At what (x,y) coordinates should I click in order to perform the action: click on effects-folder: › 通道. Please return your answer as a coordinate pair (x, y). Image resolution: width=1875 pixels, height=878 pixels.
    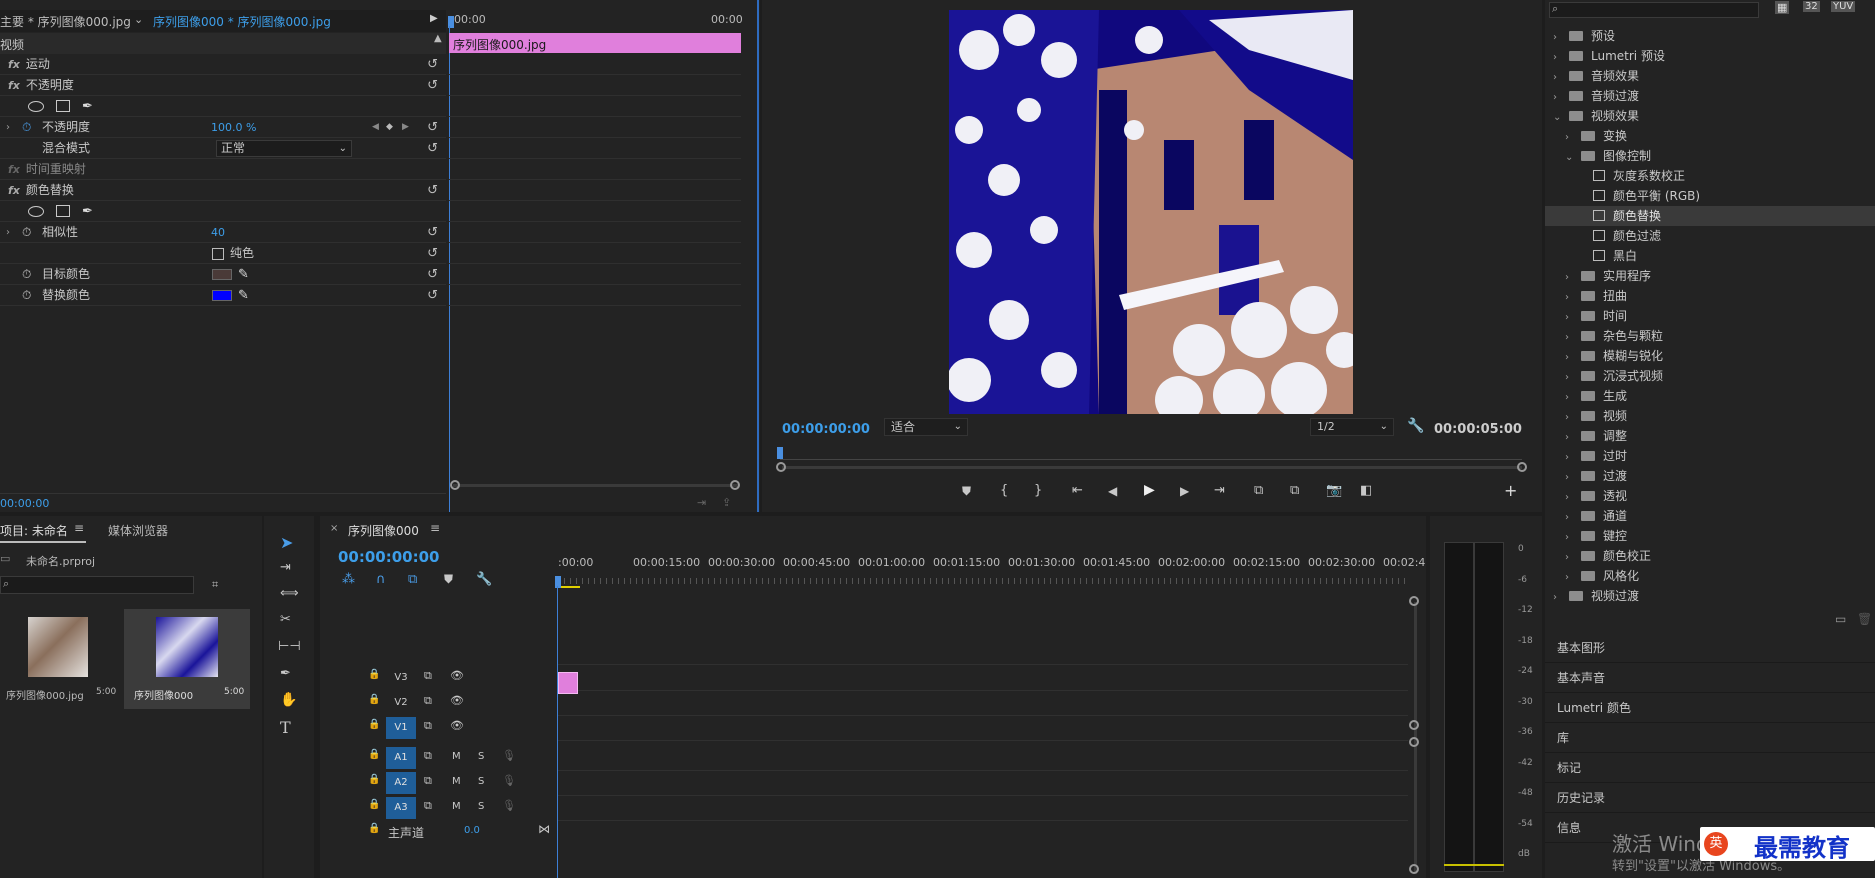
    Looking at the image, I should click on (1710, 516).